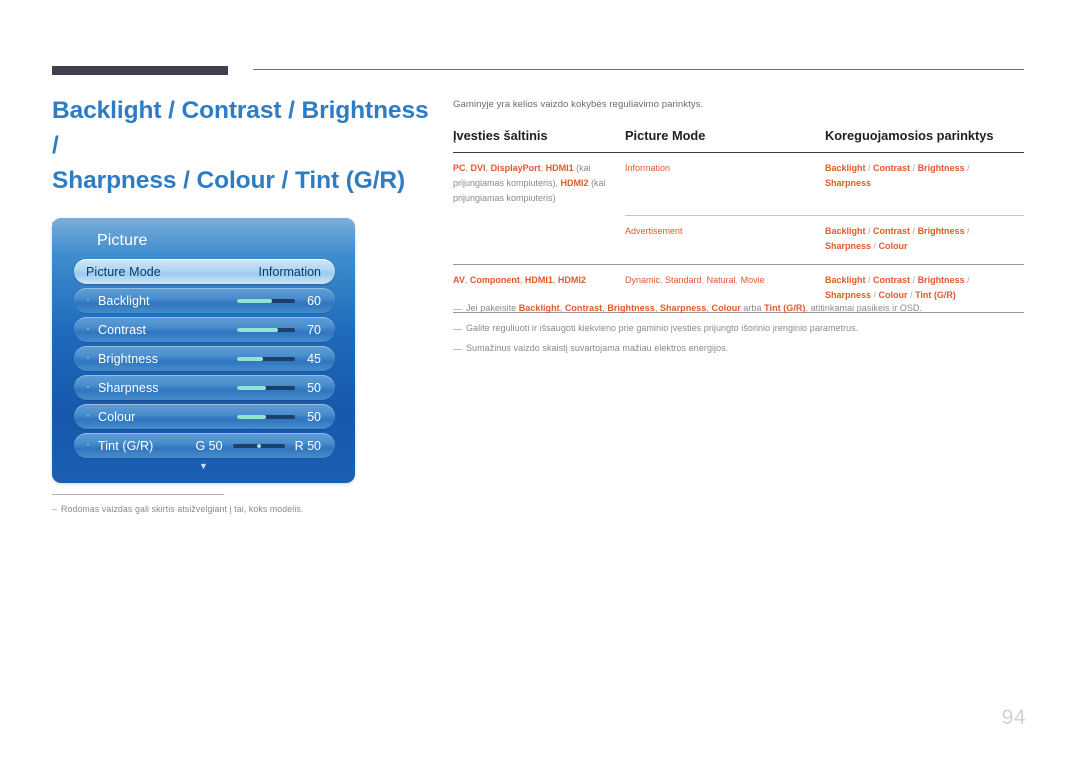  Describe the element at coordinates (126, 445) in the screenshot. I see `osd-row-label: Tint (G/R)` at that location.